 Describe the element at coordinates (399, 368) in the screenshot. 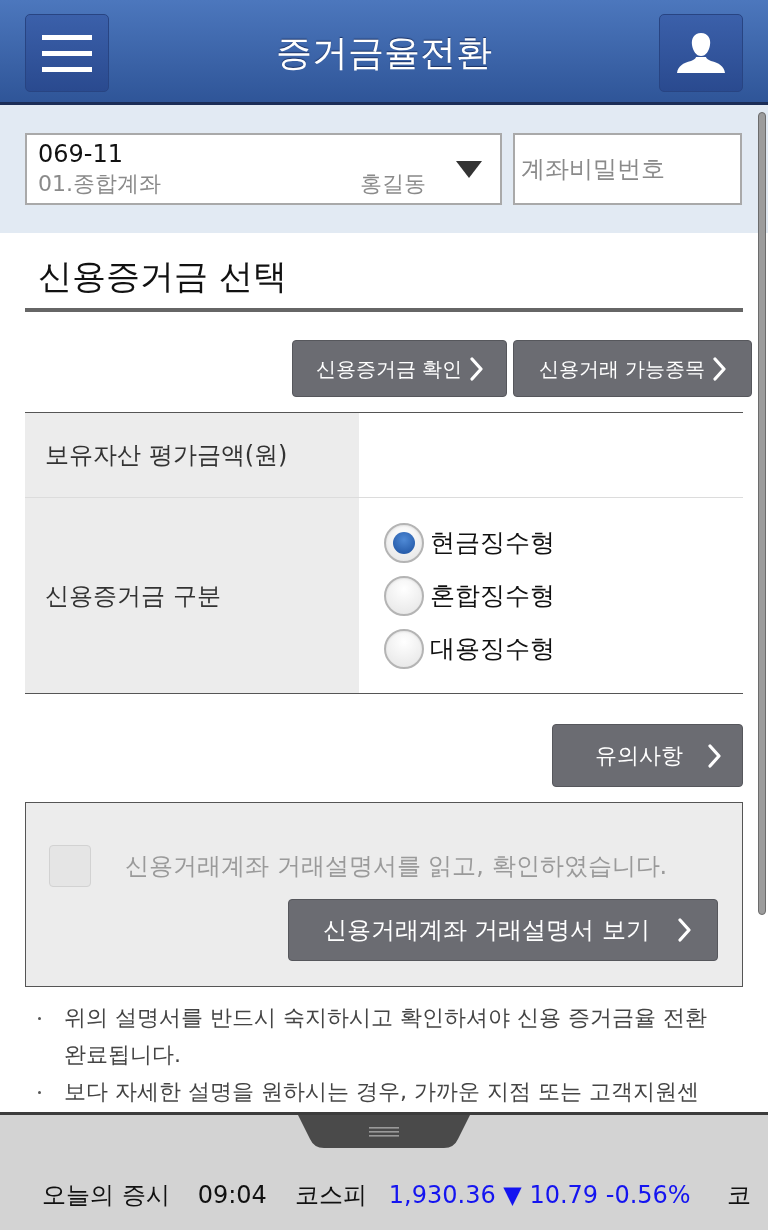

I see `margin-check-button: 신용증거금 확인` at that location.